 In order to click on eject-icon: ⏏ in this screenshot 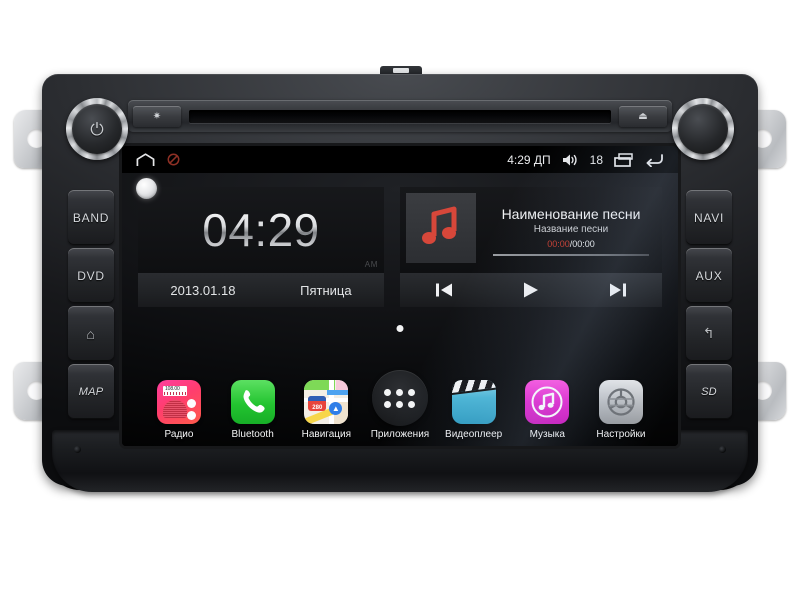, I will do `click(643, 116)`.